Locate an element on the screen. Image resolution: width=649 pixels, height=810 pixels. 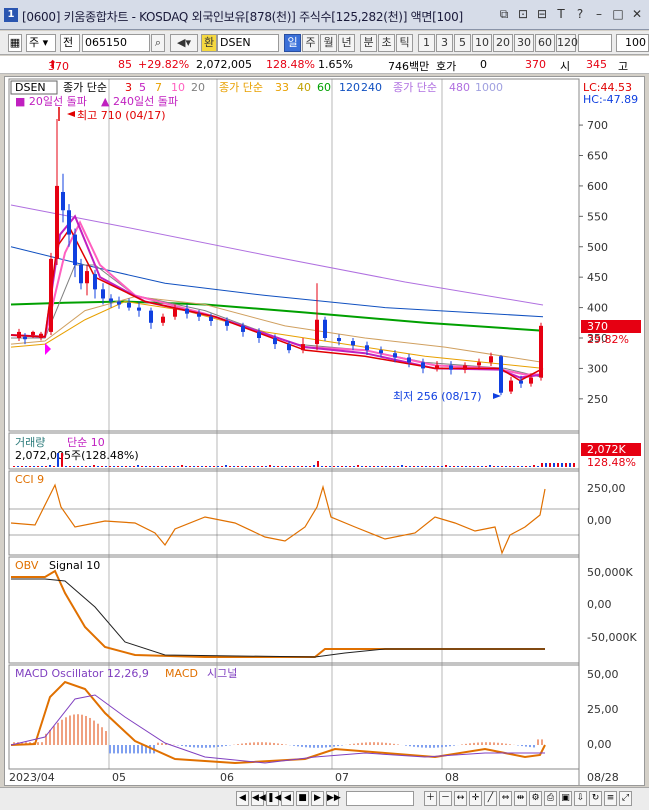
fast-back-icon: ◀◀ is located at coordinates (258, 798).